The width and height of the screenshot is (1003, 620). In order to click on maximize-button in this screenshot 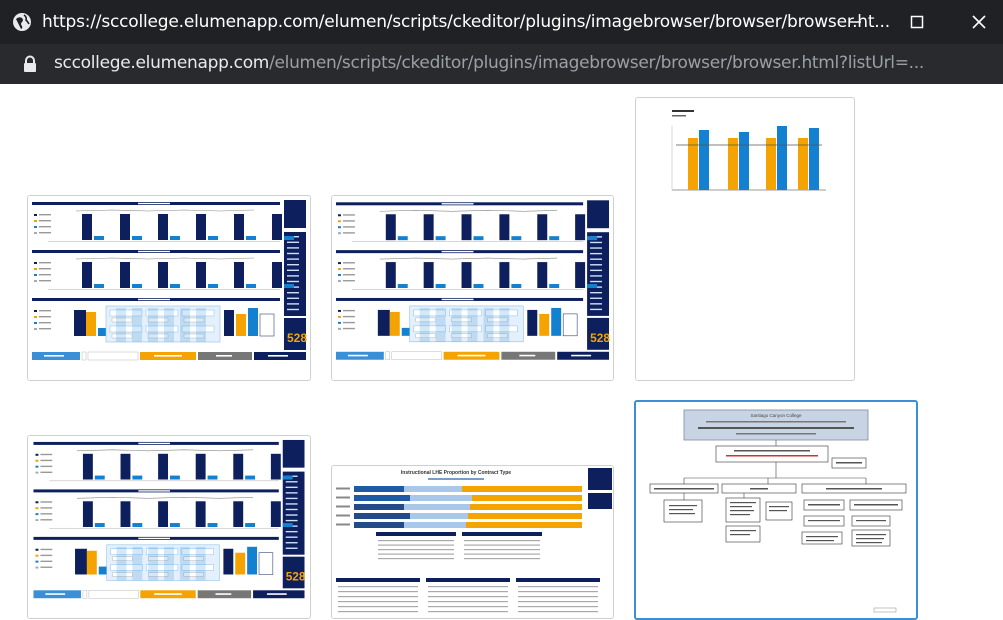, I will do `click(917, 22)`.